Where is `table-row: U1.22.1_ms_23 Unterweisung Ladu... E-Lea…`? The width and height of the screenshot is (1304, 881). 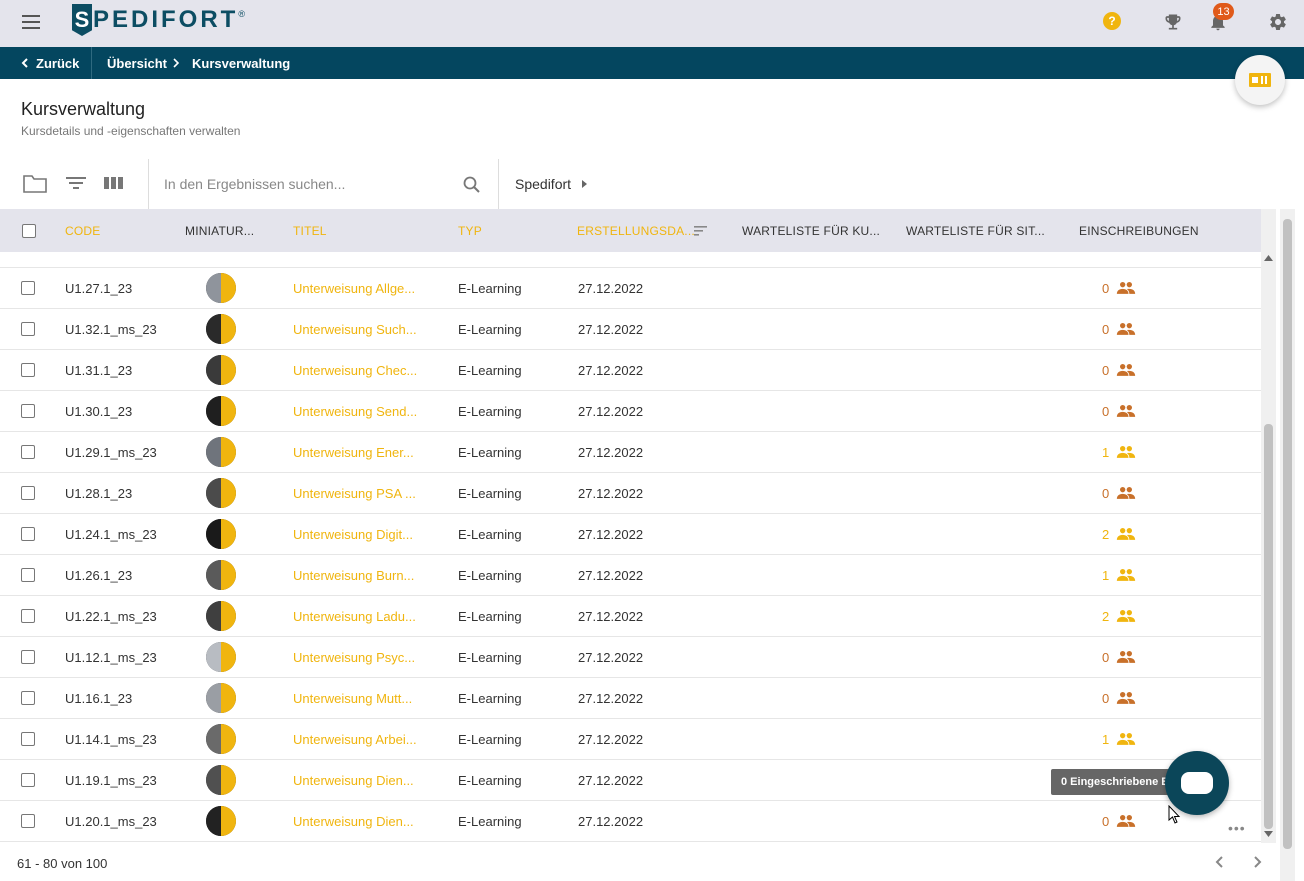 table-row: U1.22.1_ms_23 Unterweisung Ladu... E-Lea… is located at coordinates (630, 616).